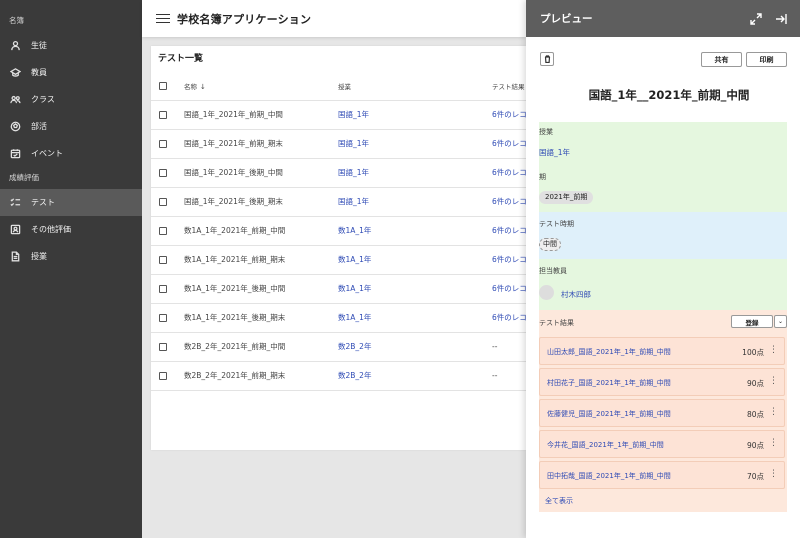 The width and height of the screenshot is (800, 538). I want to click on sidebar-item-clubs: 部活, so click(71, 126).